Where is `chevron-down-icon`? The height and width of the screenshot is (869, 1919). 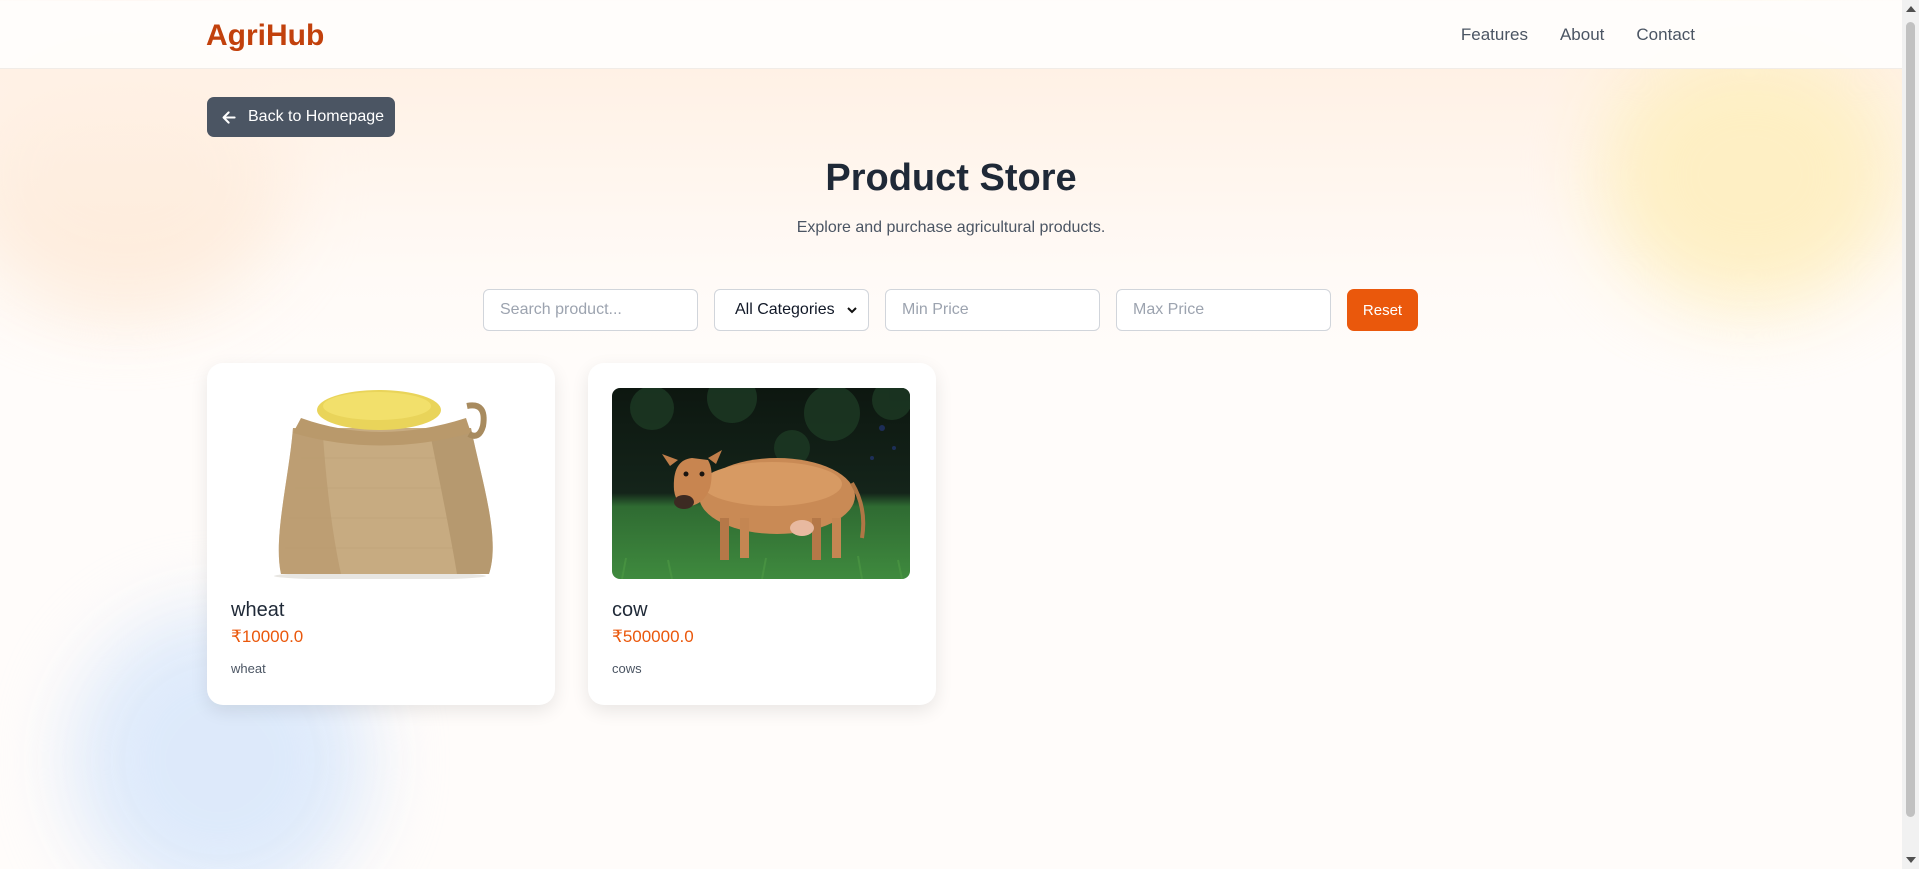
chevron-down-icon is located at coordinates (852, 310).